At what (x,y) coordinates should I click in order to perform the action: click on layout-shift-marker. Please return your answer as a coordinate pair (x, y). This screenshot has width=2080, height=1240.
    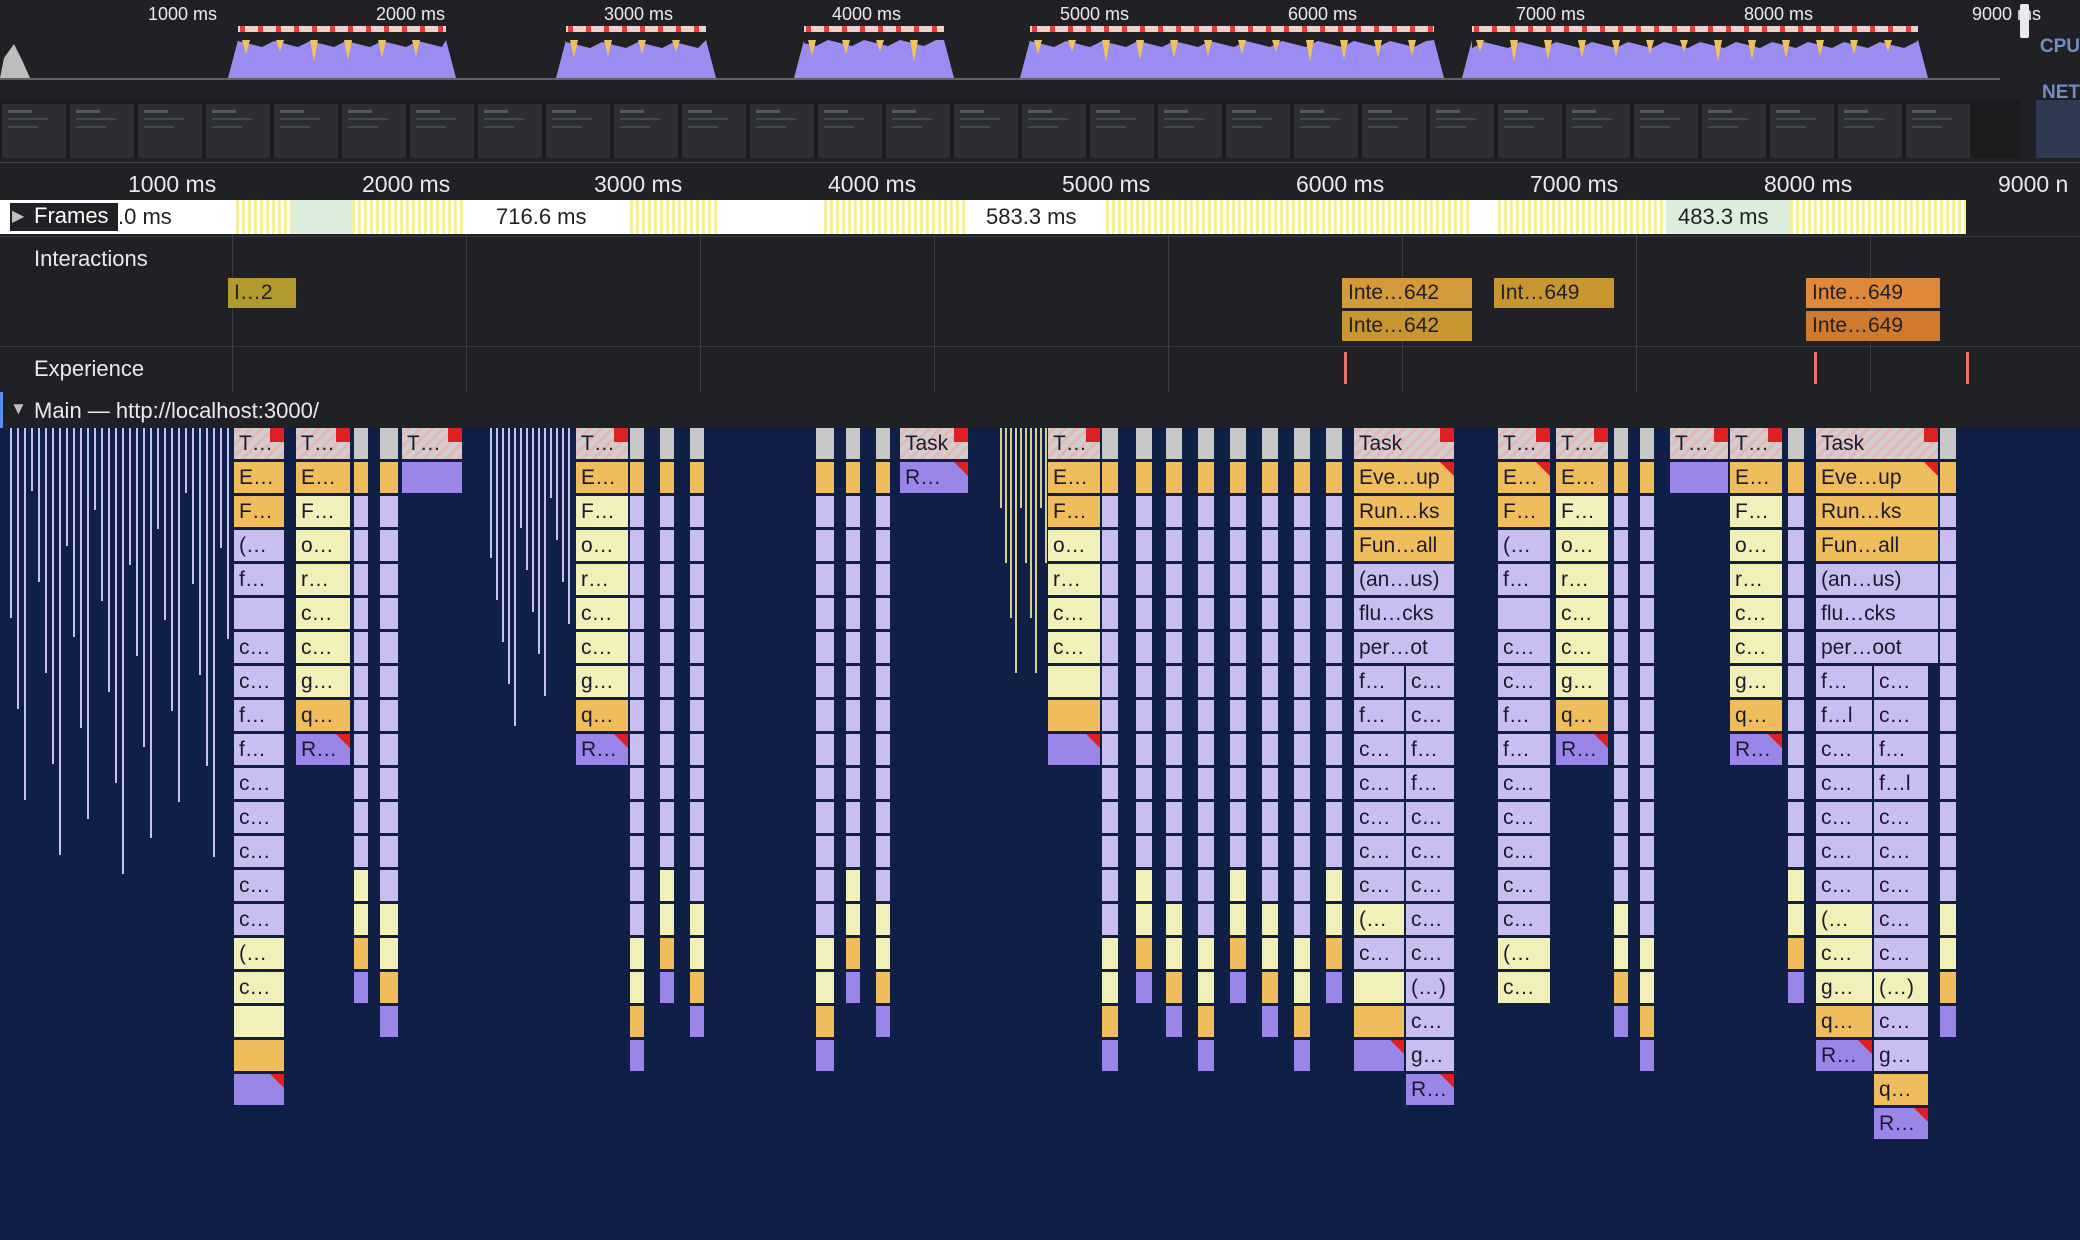
    Looking at the image, I should click on (1967, 368).